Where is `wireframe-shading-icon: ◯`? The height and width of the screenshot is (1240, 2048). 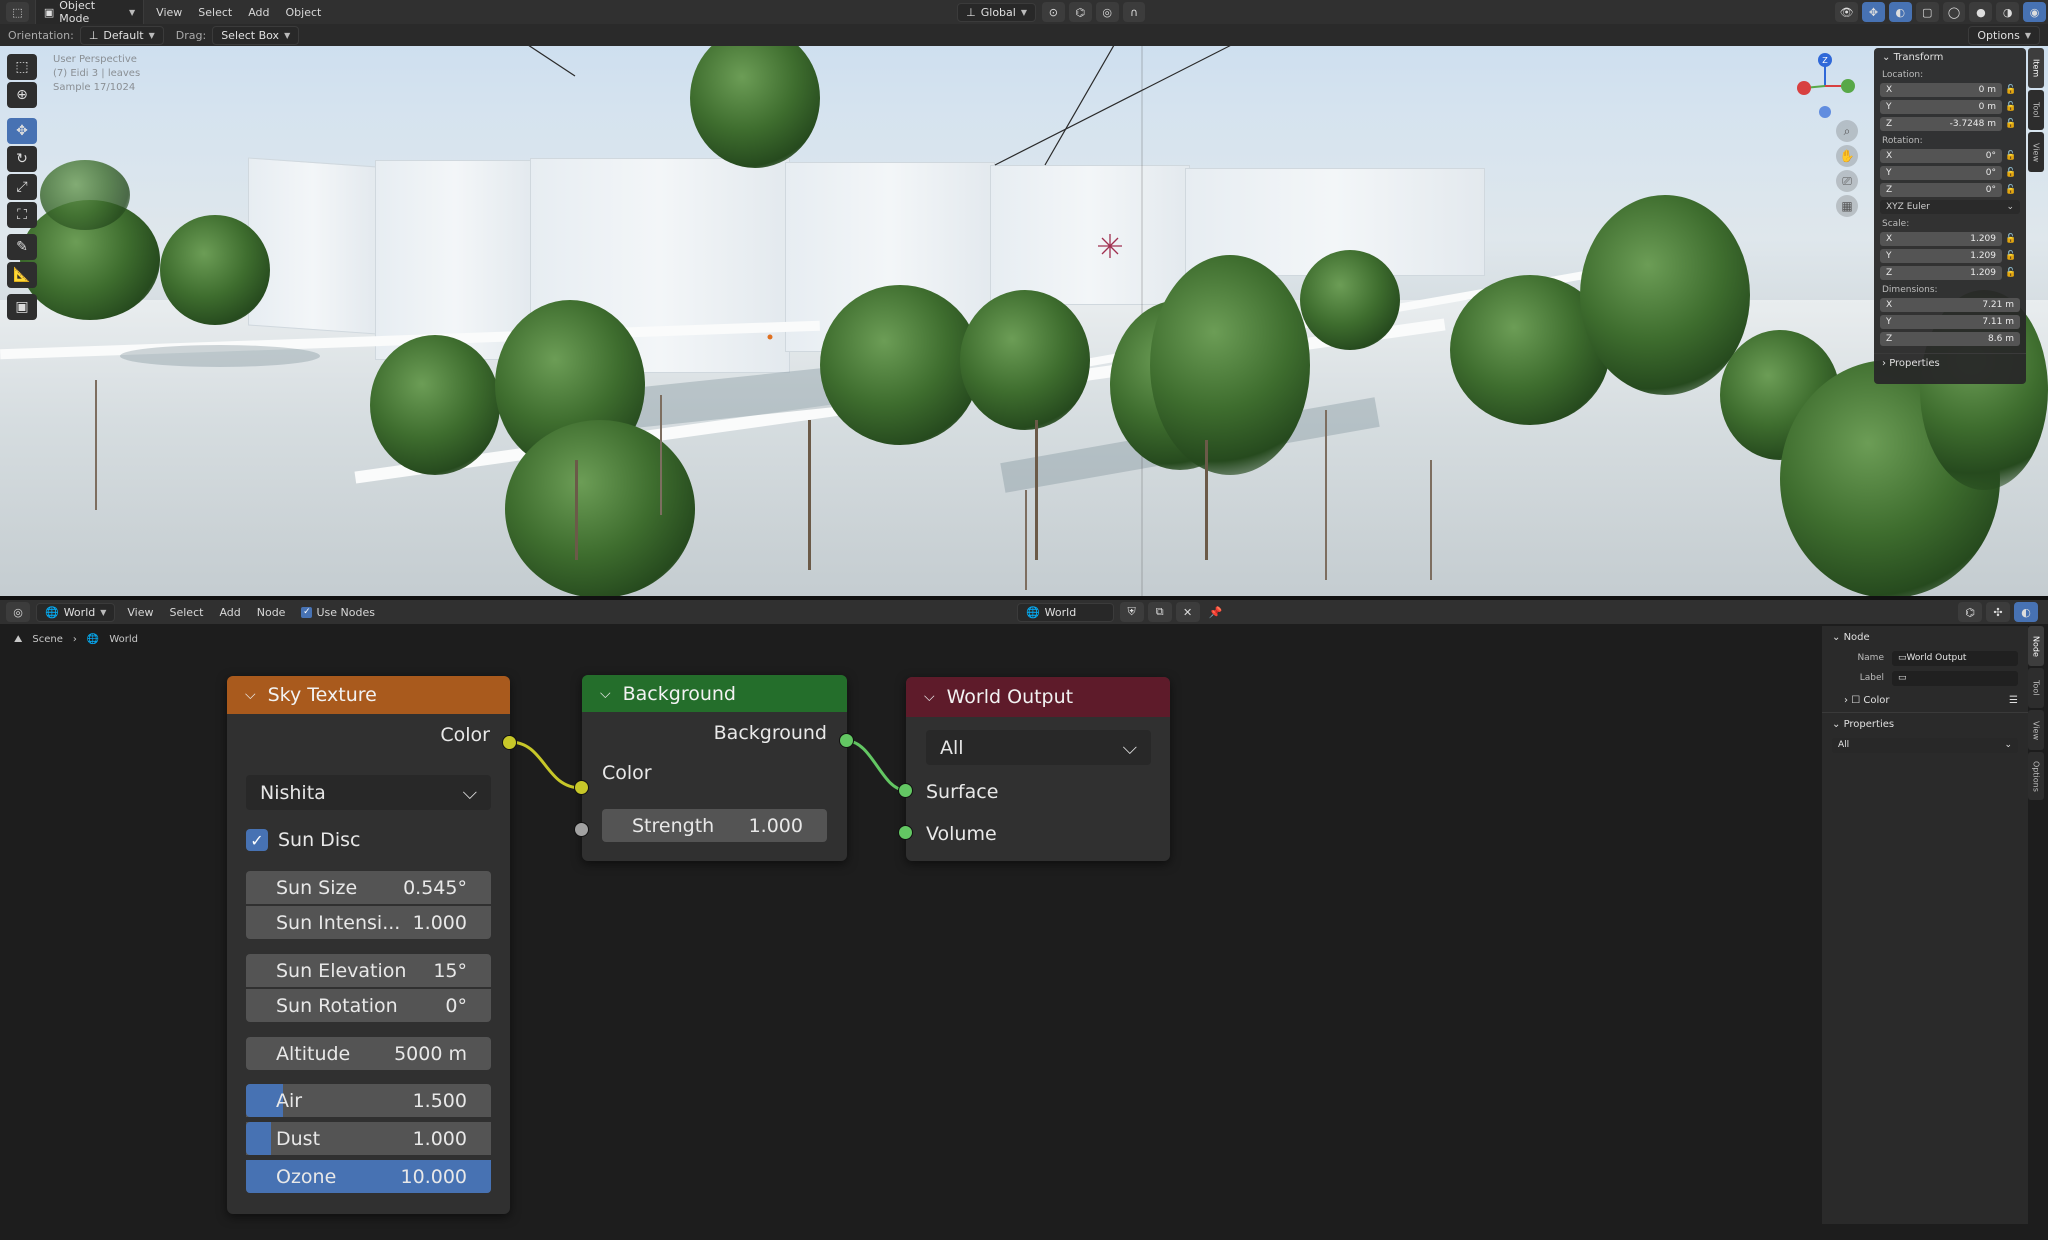
wireframe-shading-icon: ◯ is located at coordinates (1954, 12).